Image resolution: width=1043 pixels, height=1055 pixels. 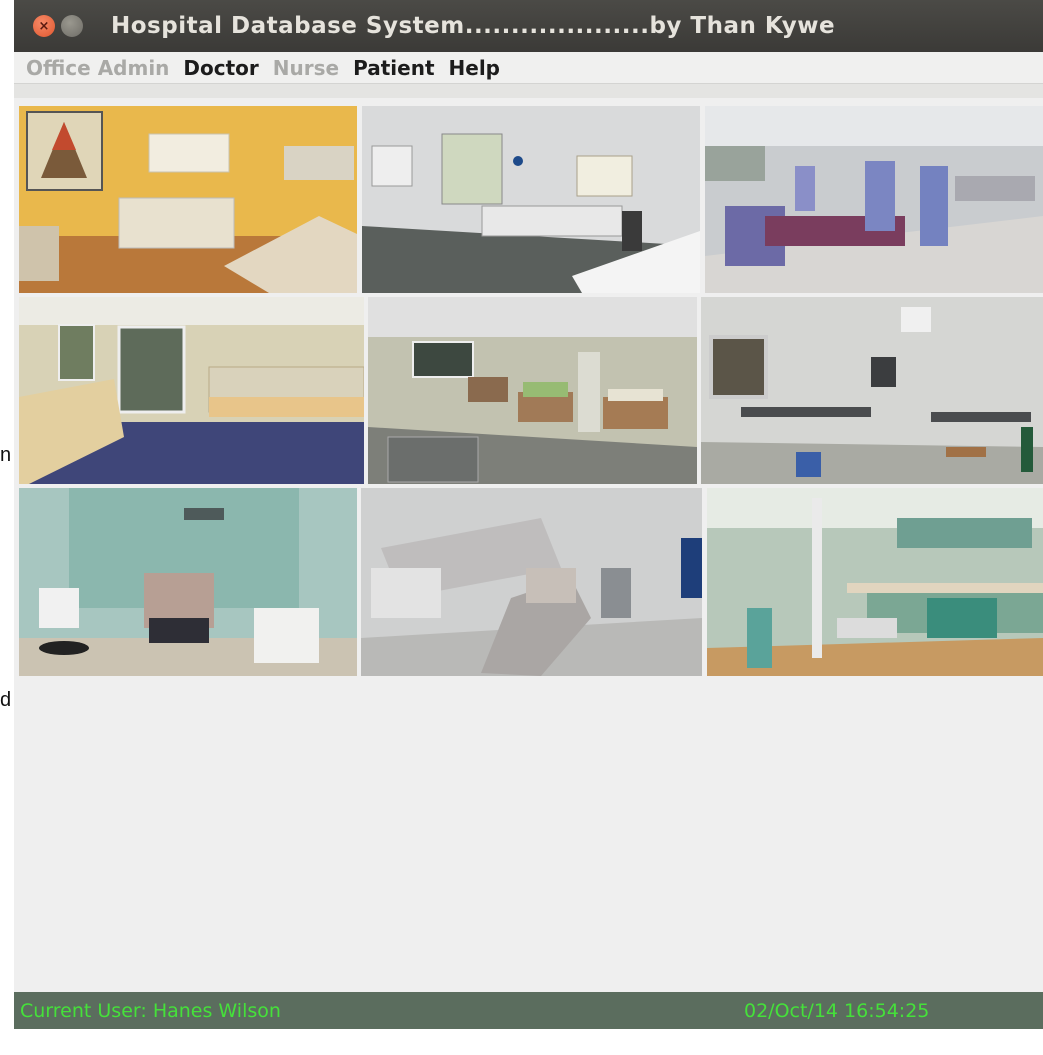 What do you see at coordinates (188, 582) in the screenshot?
I see `photo-dental-room-green` at bounding box center [188, 582].